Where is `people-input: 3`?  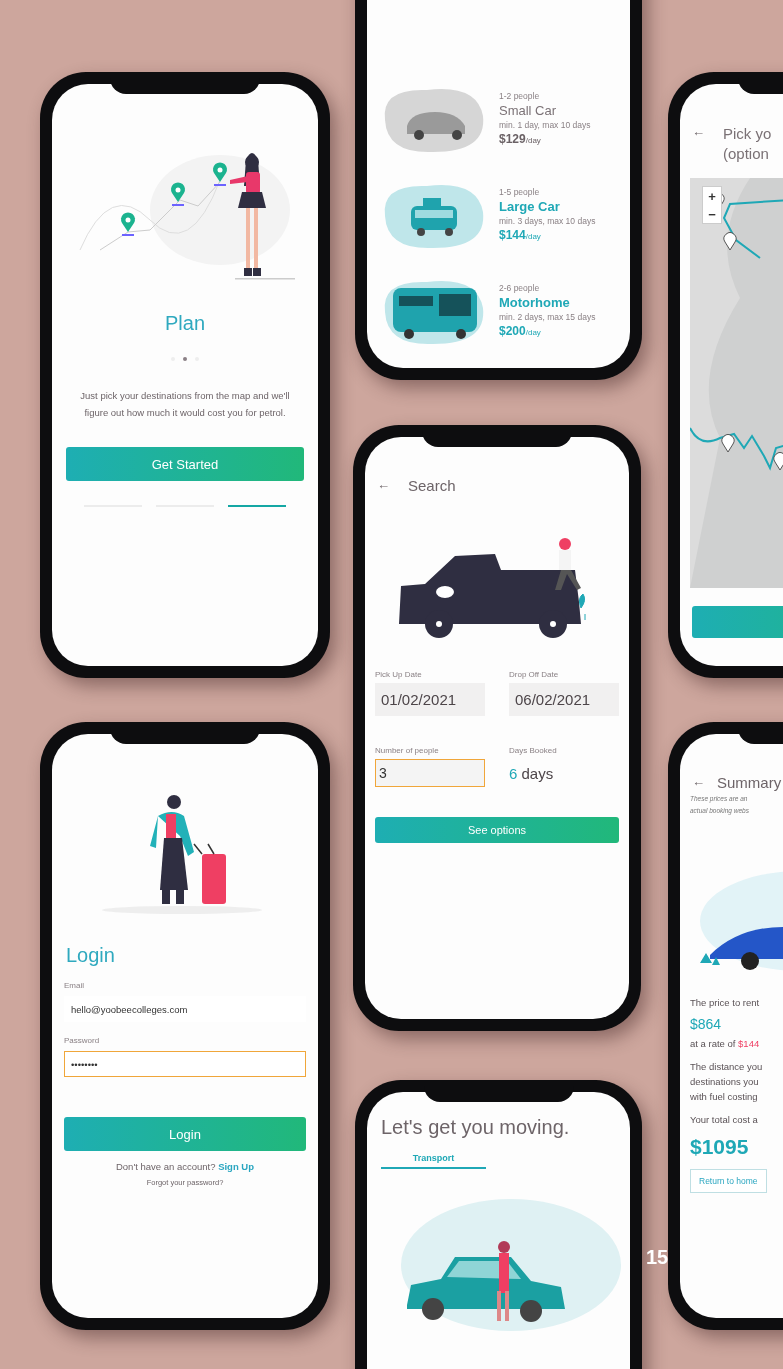 people-input: 3 is located at coordinates (430, 773).